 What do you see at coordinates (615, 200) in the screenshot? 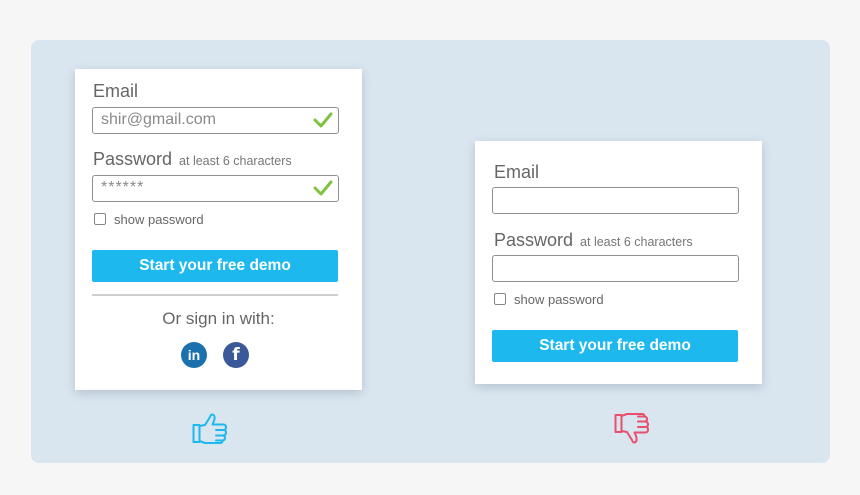
I see `email-field` at bounding box center [615, 200].